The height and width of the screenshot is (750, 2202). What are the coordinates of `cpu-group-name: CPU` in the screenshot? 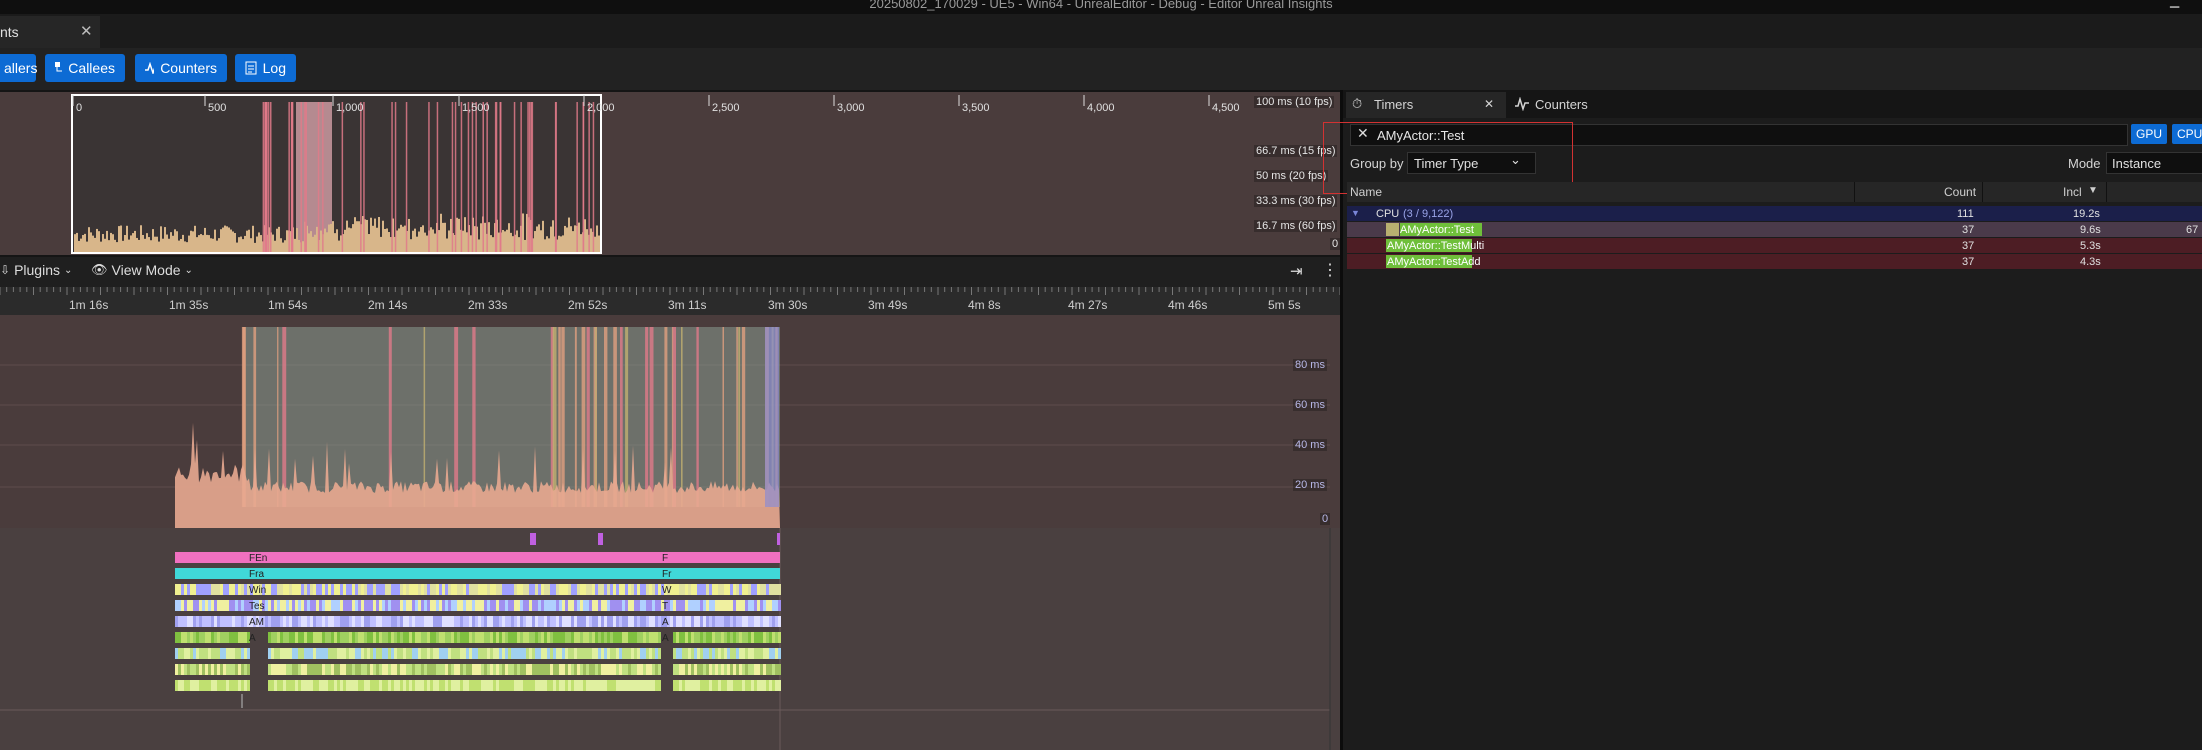 It's located at (1388, 214).